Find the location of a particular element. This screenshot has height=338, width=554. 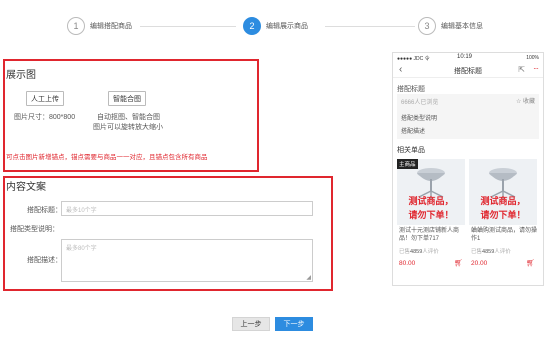

step-number: 2 is located at coordinates (252, 26).